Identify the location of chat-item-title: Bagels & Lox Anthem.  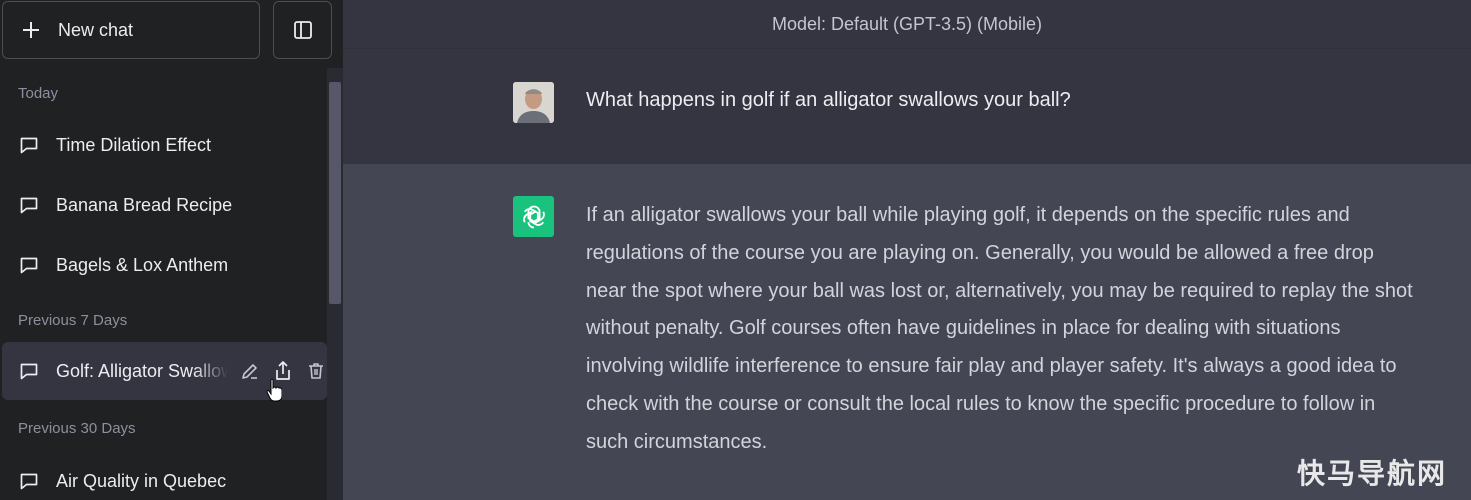
(142, 264).